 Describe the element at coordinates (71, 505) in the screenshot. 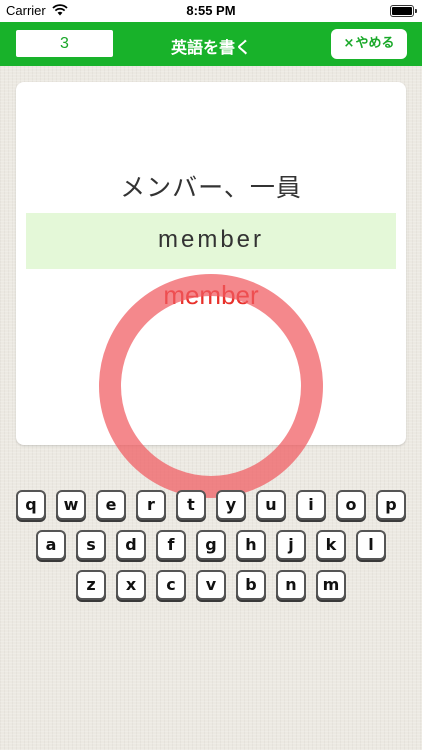

I see `key-w: w` at that location.